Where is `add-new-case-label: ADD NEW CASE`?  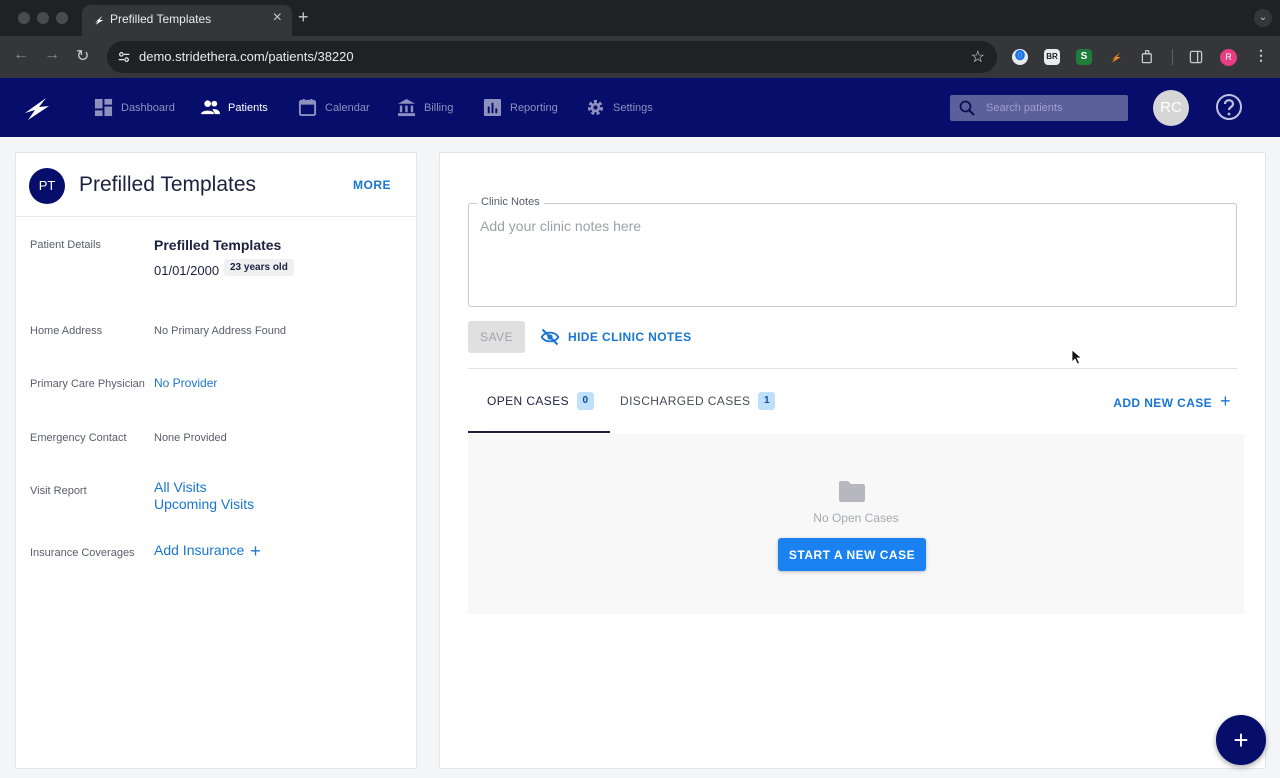 add-new-case-label: ADD NEW CASE is located at coordinates (1163, 402).